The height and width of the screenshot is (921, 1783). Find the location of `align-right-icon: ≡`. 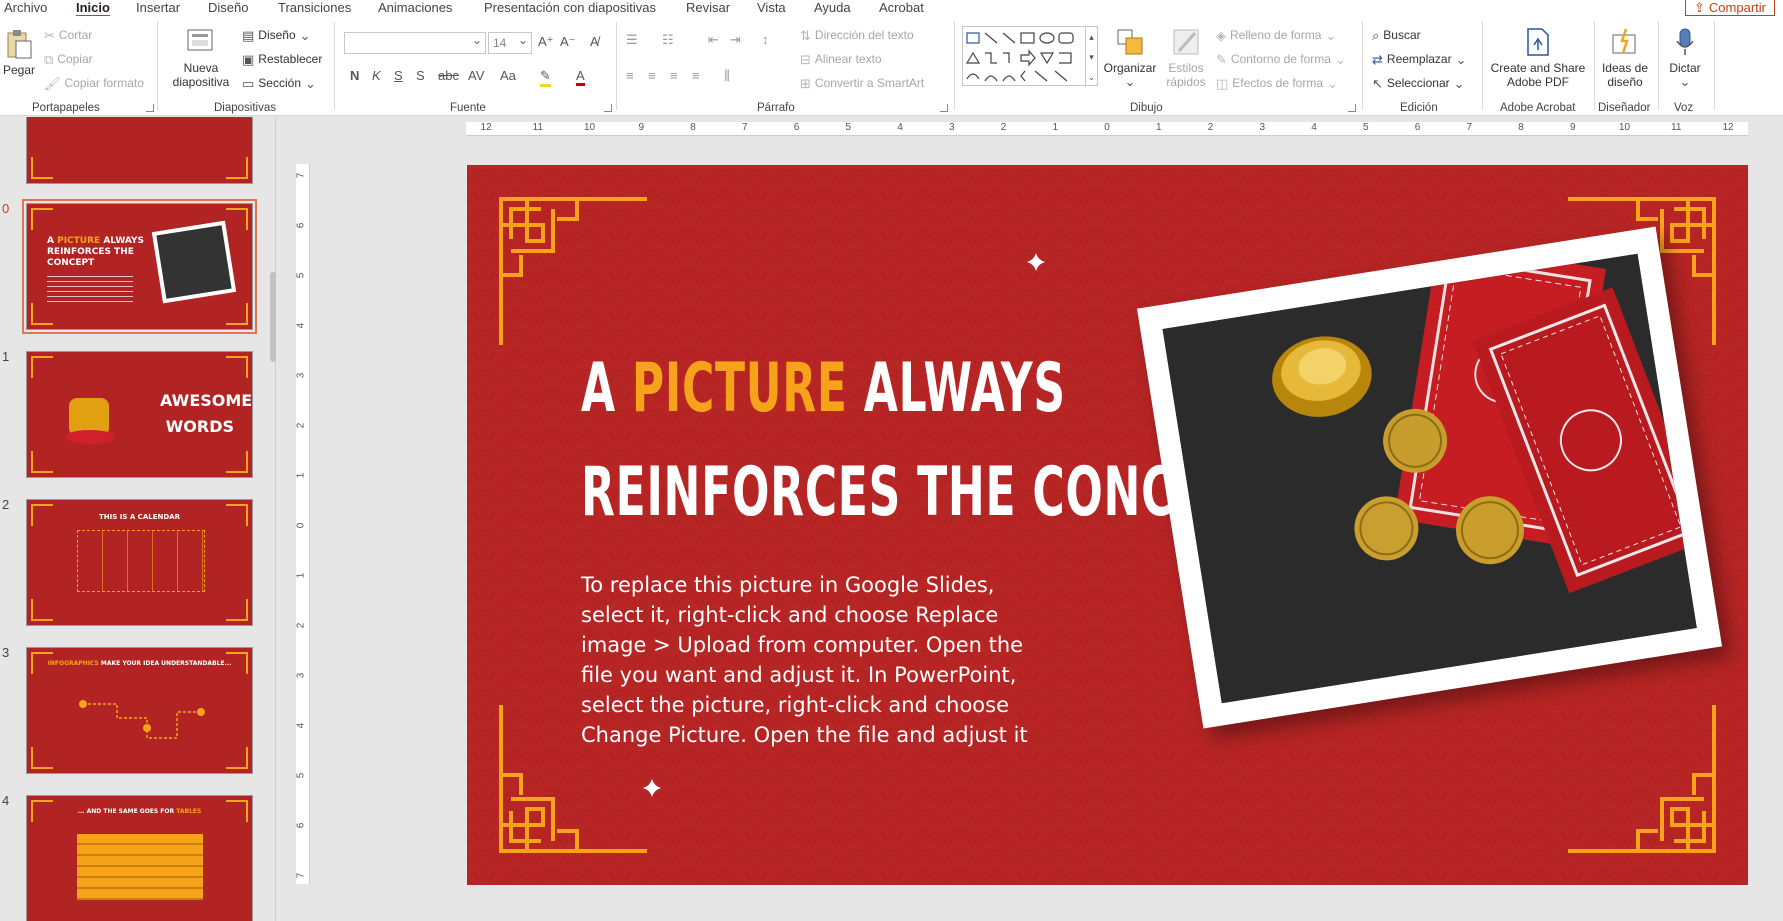

align-right-icon: ≡ is located at coordinates (674, 75).